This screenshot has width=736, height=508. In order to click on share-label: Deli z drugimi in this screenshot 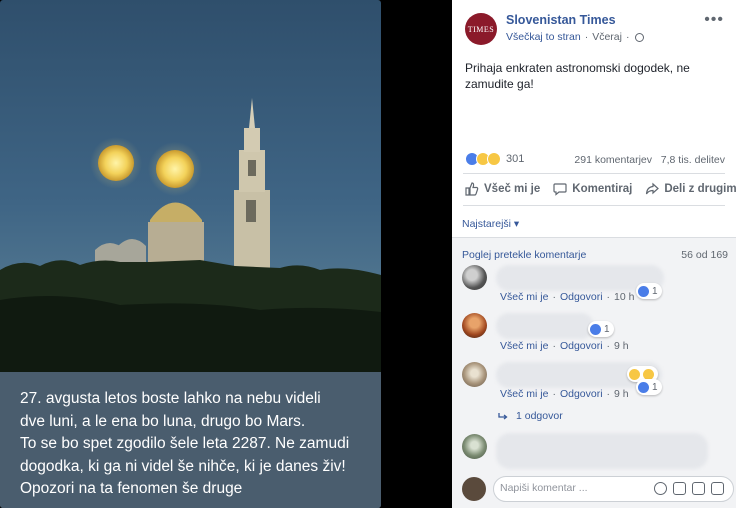, I will do `click(700, 189)`.